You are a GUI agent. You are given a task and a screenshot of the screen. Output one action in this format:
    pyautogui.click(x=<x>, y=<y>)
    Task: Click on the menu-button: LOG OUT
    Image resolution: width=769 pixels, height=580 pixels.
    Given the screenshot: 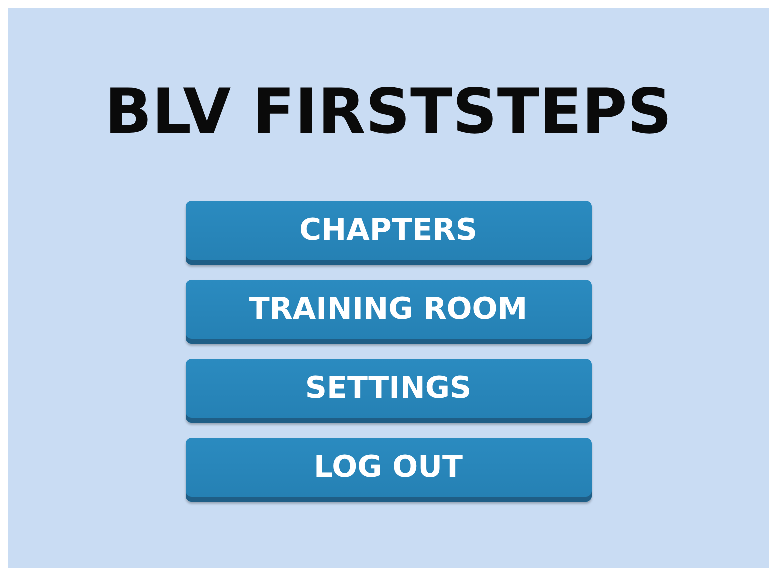 What is the action you would take?
    pyautogui.click(x=389, y=470)
    